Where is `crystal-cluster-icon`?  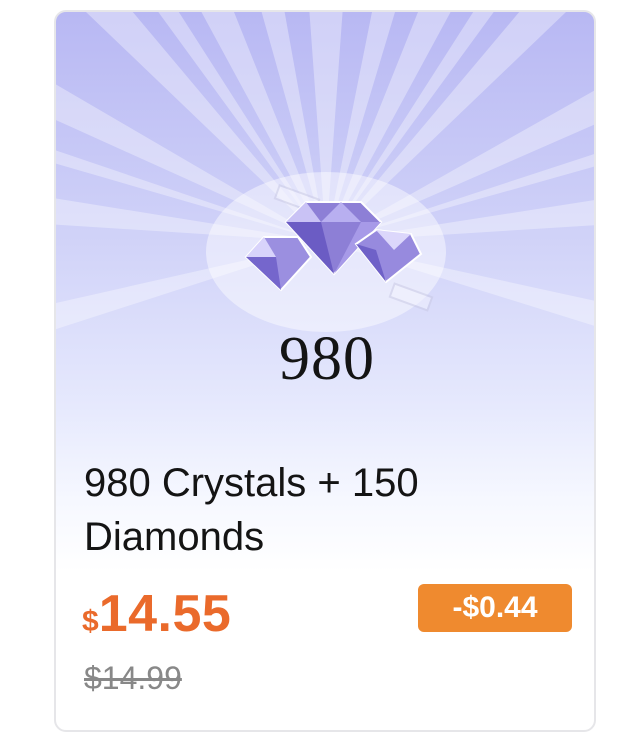
crystal-cluster-icon is located at coordinates (339, 247).